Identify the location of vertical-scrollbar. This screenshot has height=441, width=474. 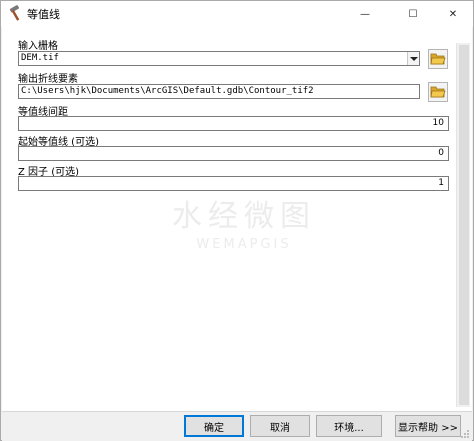
(463, 225).